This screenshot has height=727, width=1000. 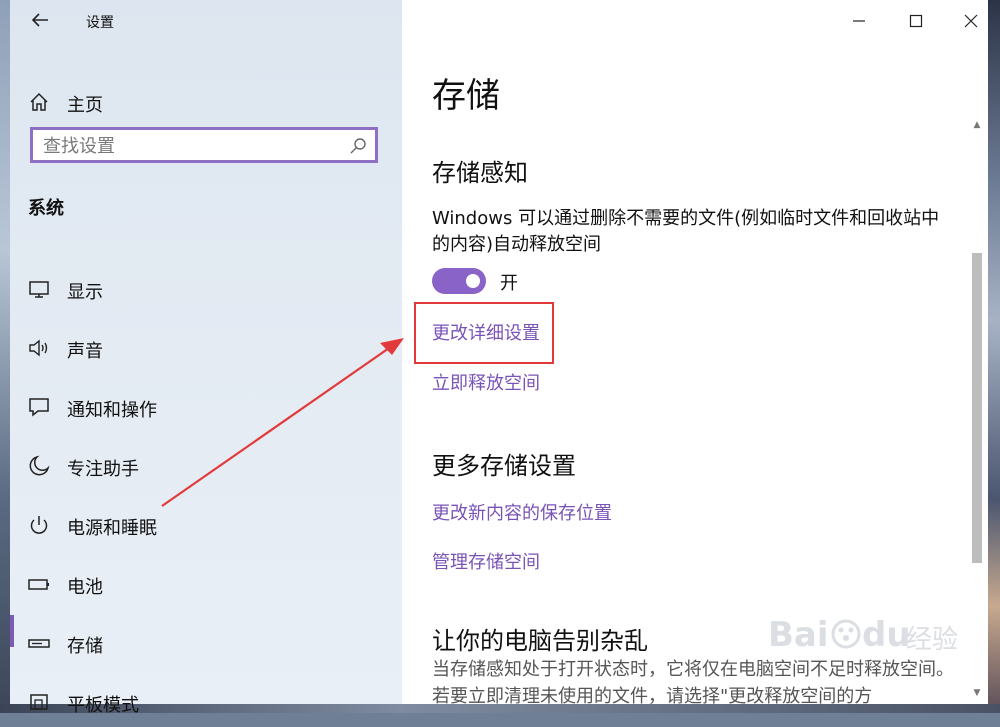 What do you see at coordinates (798, 635) in the screenshot?
I see `svg-text: Bai` at bounding box center [798, 635].